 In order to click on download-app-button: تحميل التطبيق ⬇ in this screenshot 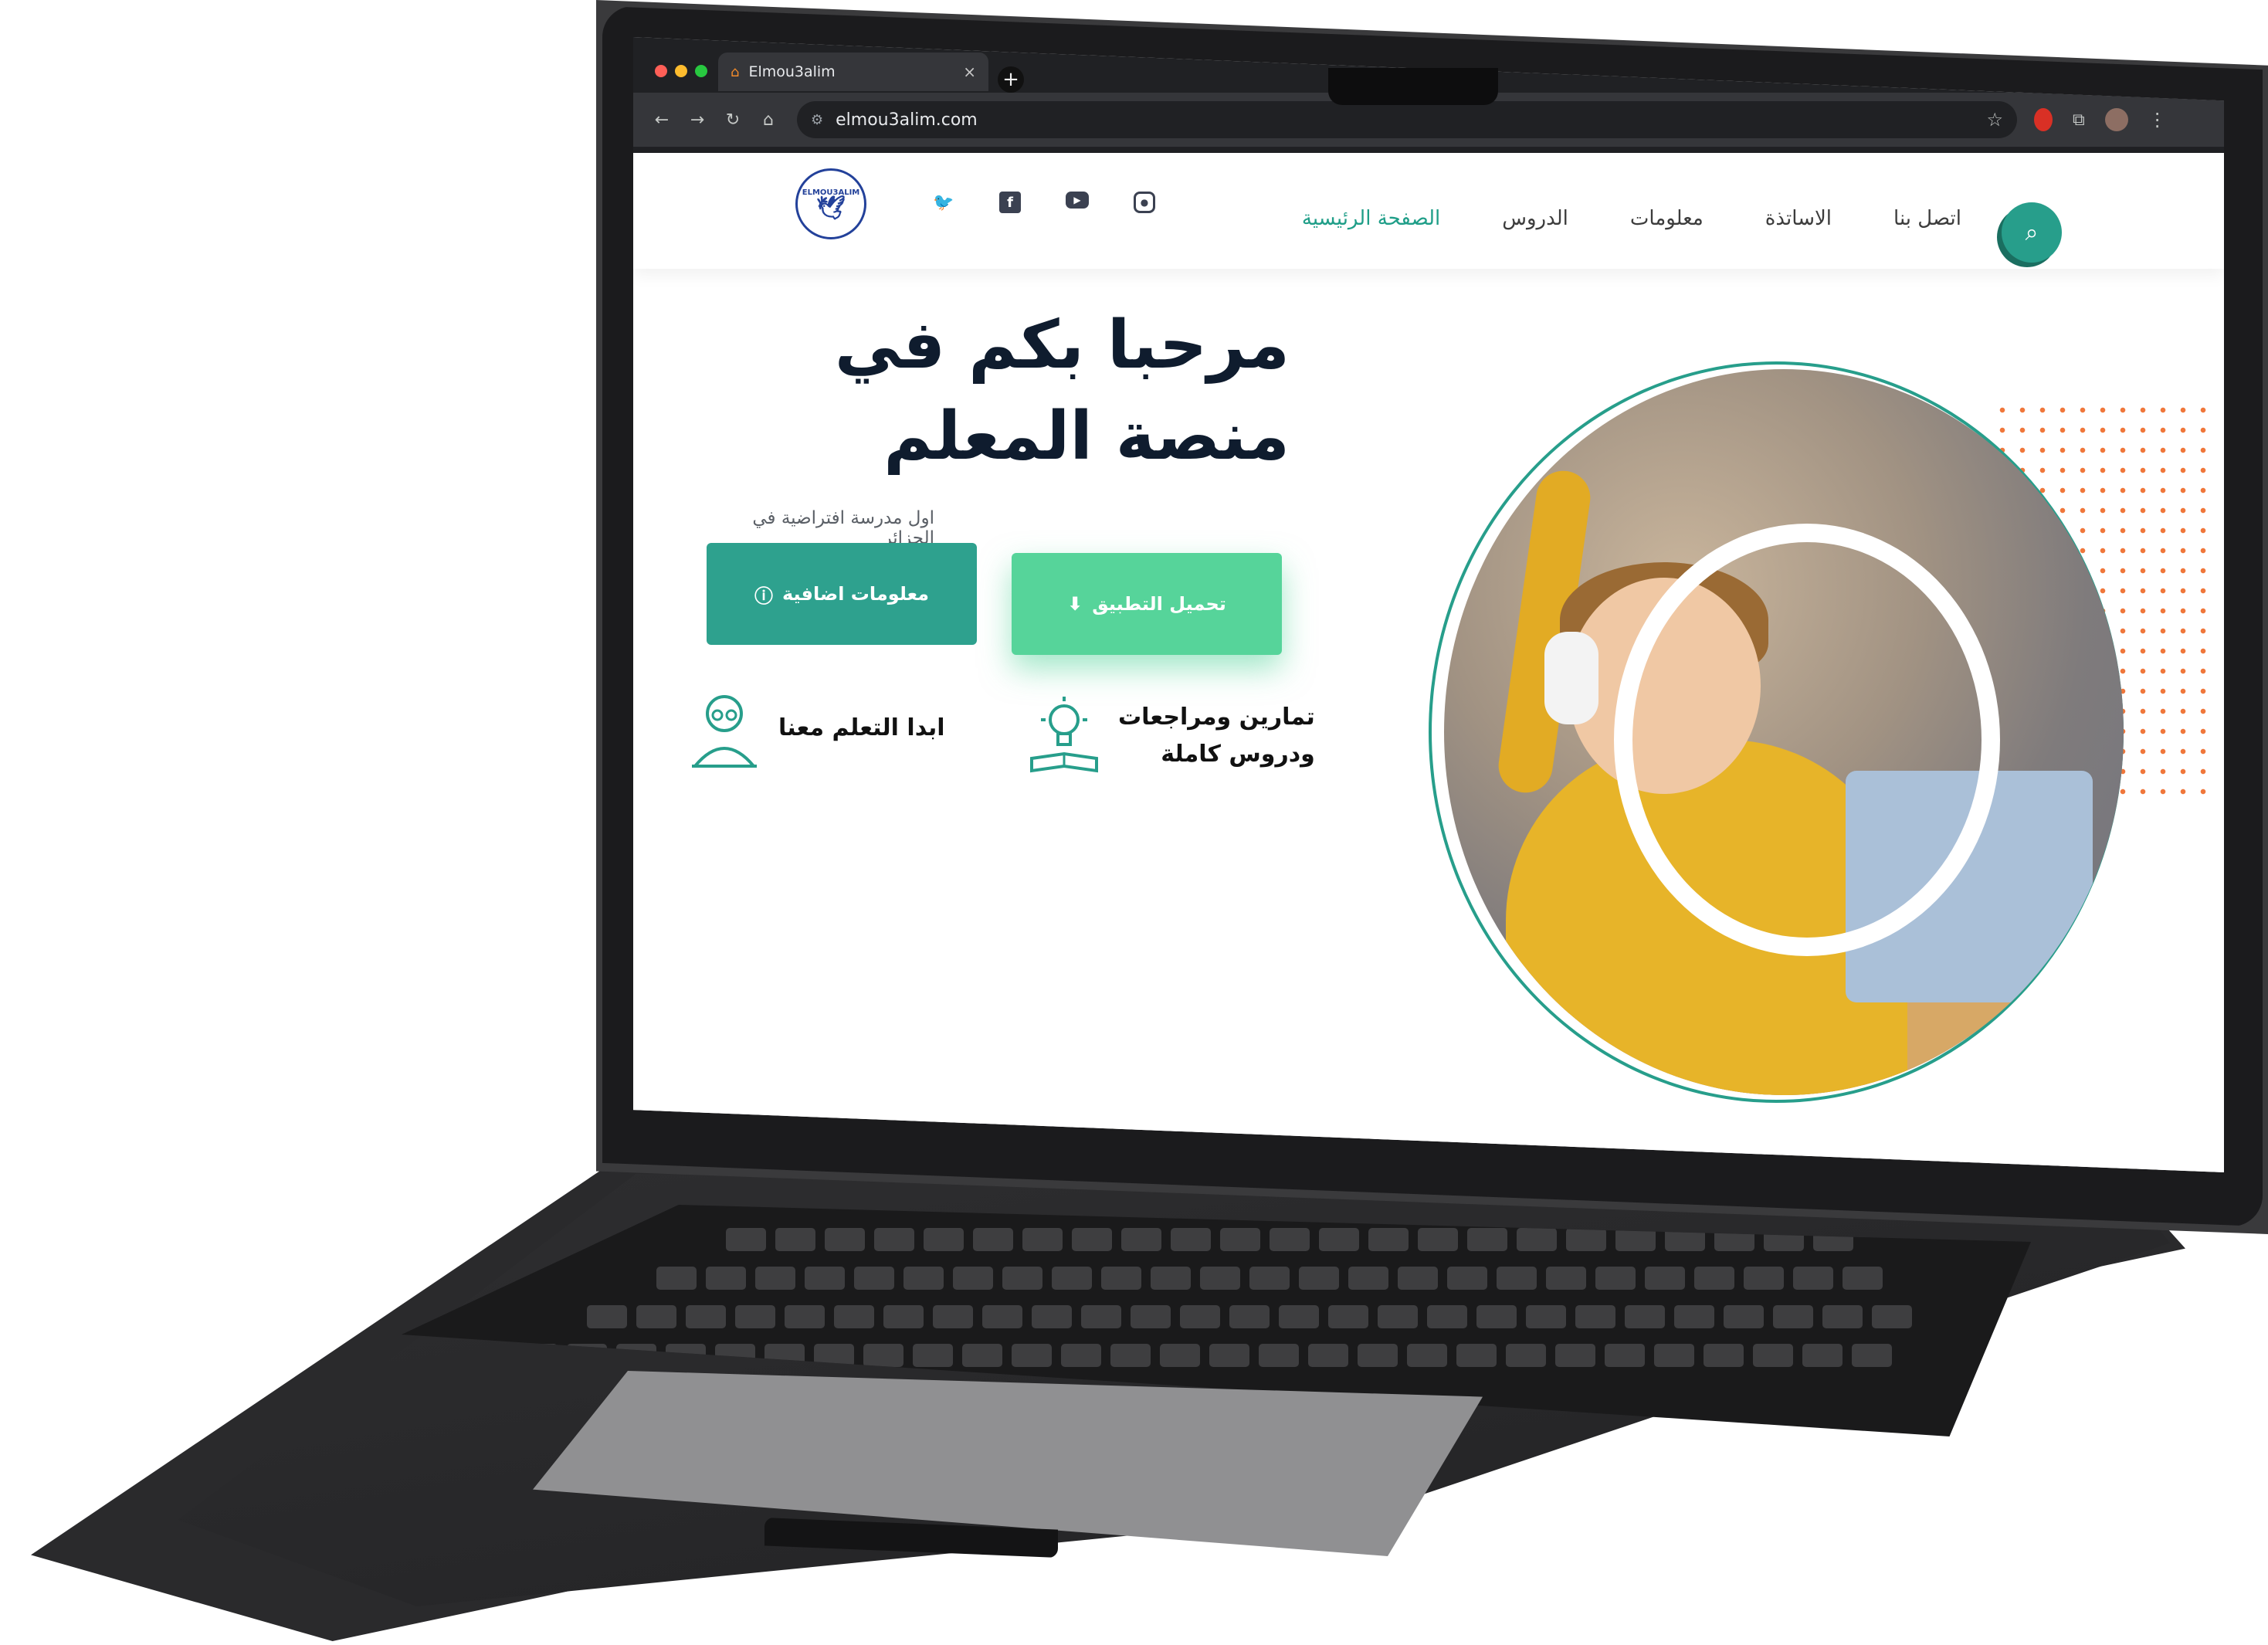, I will do `click(1147, 604)`.